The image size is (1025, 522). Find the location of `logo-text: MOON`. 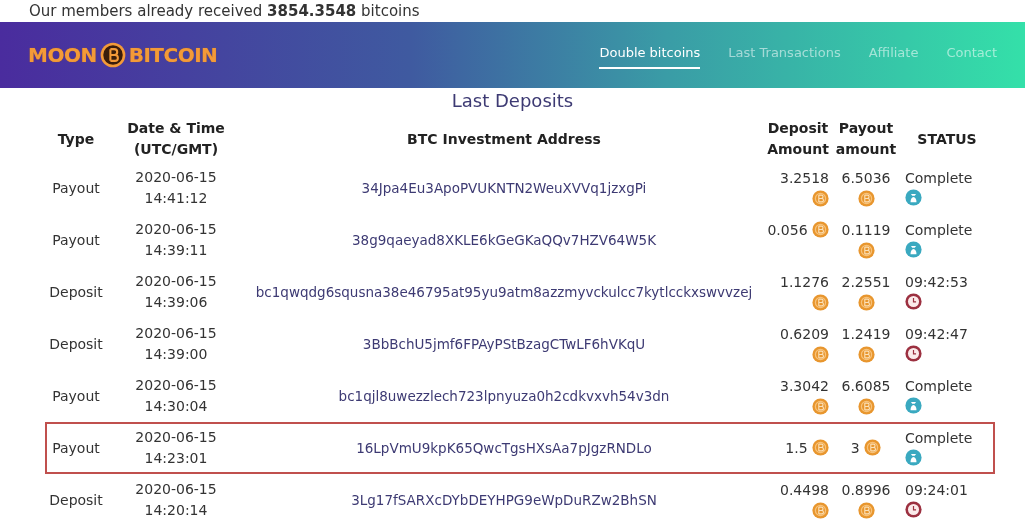

logo-text: MOON is located at coordinates (62, 55).